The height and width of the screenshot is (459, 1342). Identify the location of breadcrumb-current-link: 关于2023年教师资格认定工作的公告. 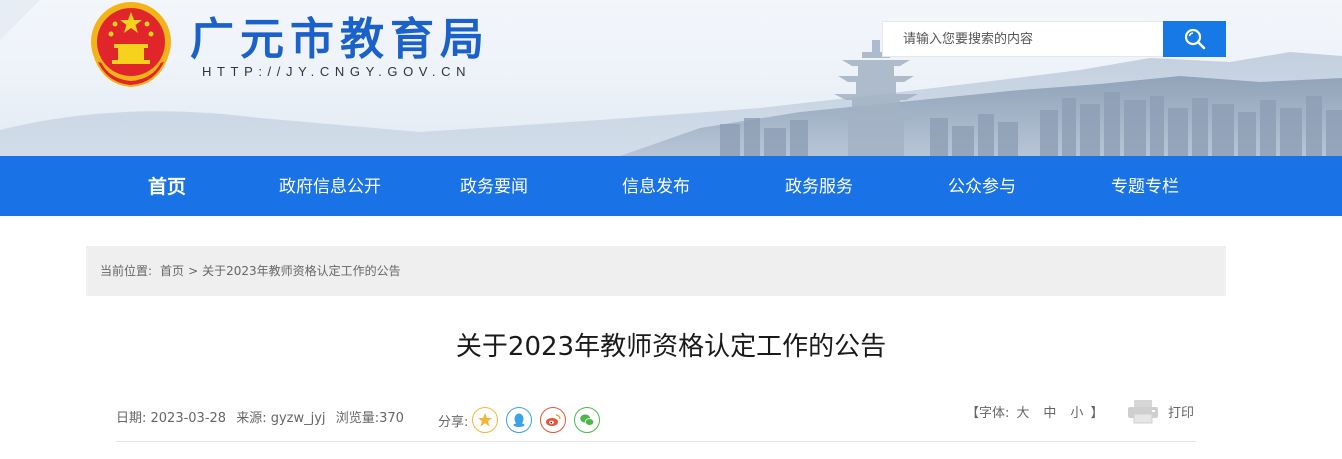
(301, 271).